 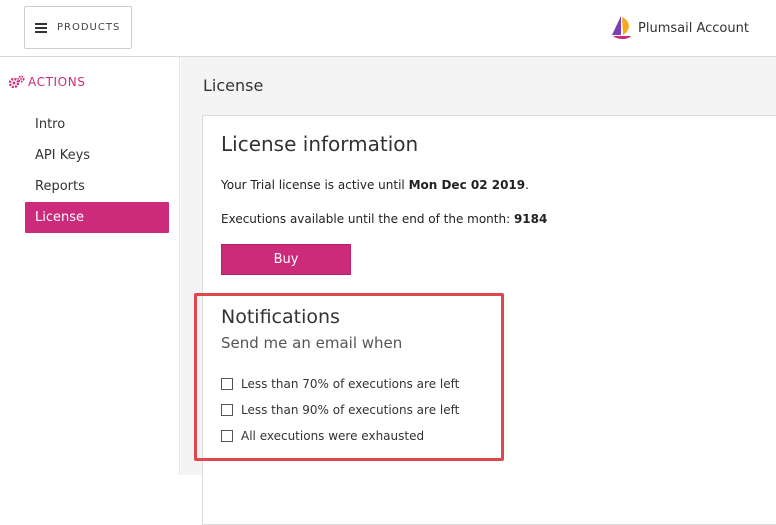 What do you see at coordinates (312, 343) in the screenshot?
I see `notifications-subtitle: Send me an email when` at bounding box center [312, 343].